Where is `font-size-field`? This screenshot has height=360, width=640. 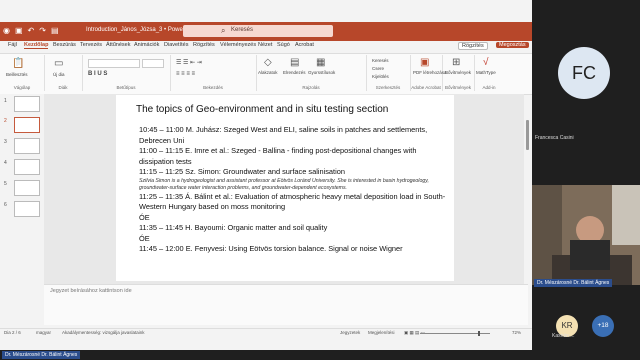 font-size-field is located at coordinates (153, 63).